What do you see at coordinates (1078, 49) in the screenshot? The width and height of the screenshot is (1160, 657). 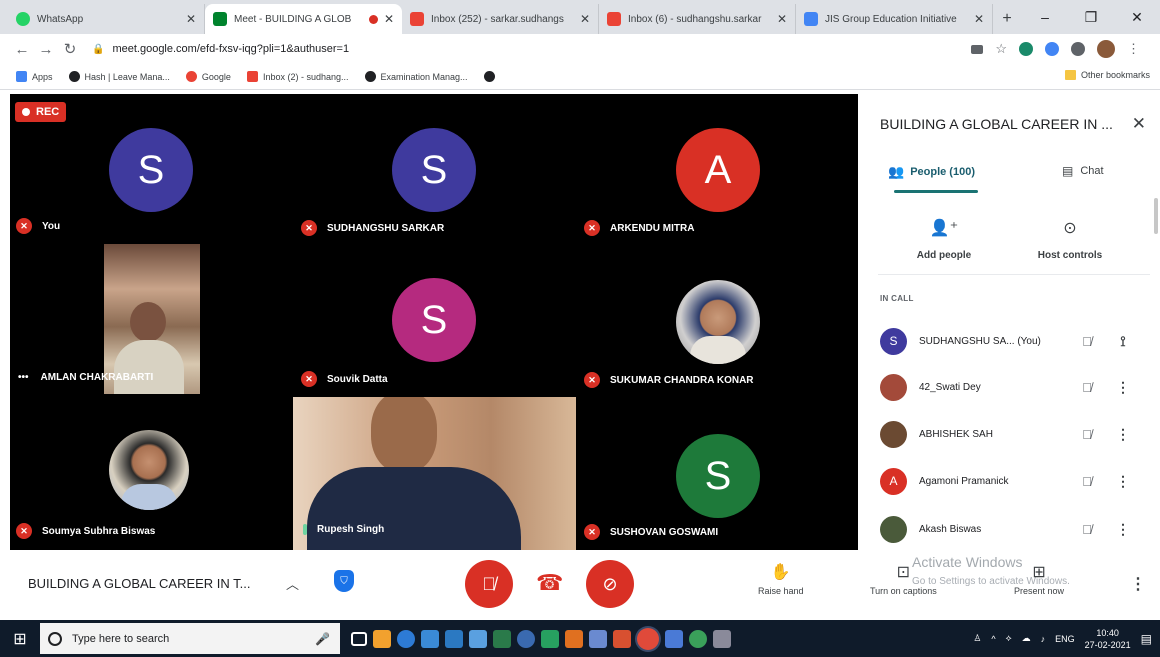 I see `puzzle-icon` at bounding box center [1078, 49].